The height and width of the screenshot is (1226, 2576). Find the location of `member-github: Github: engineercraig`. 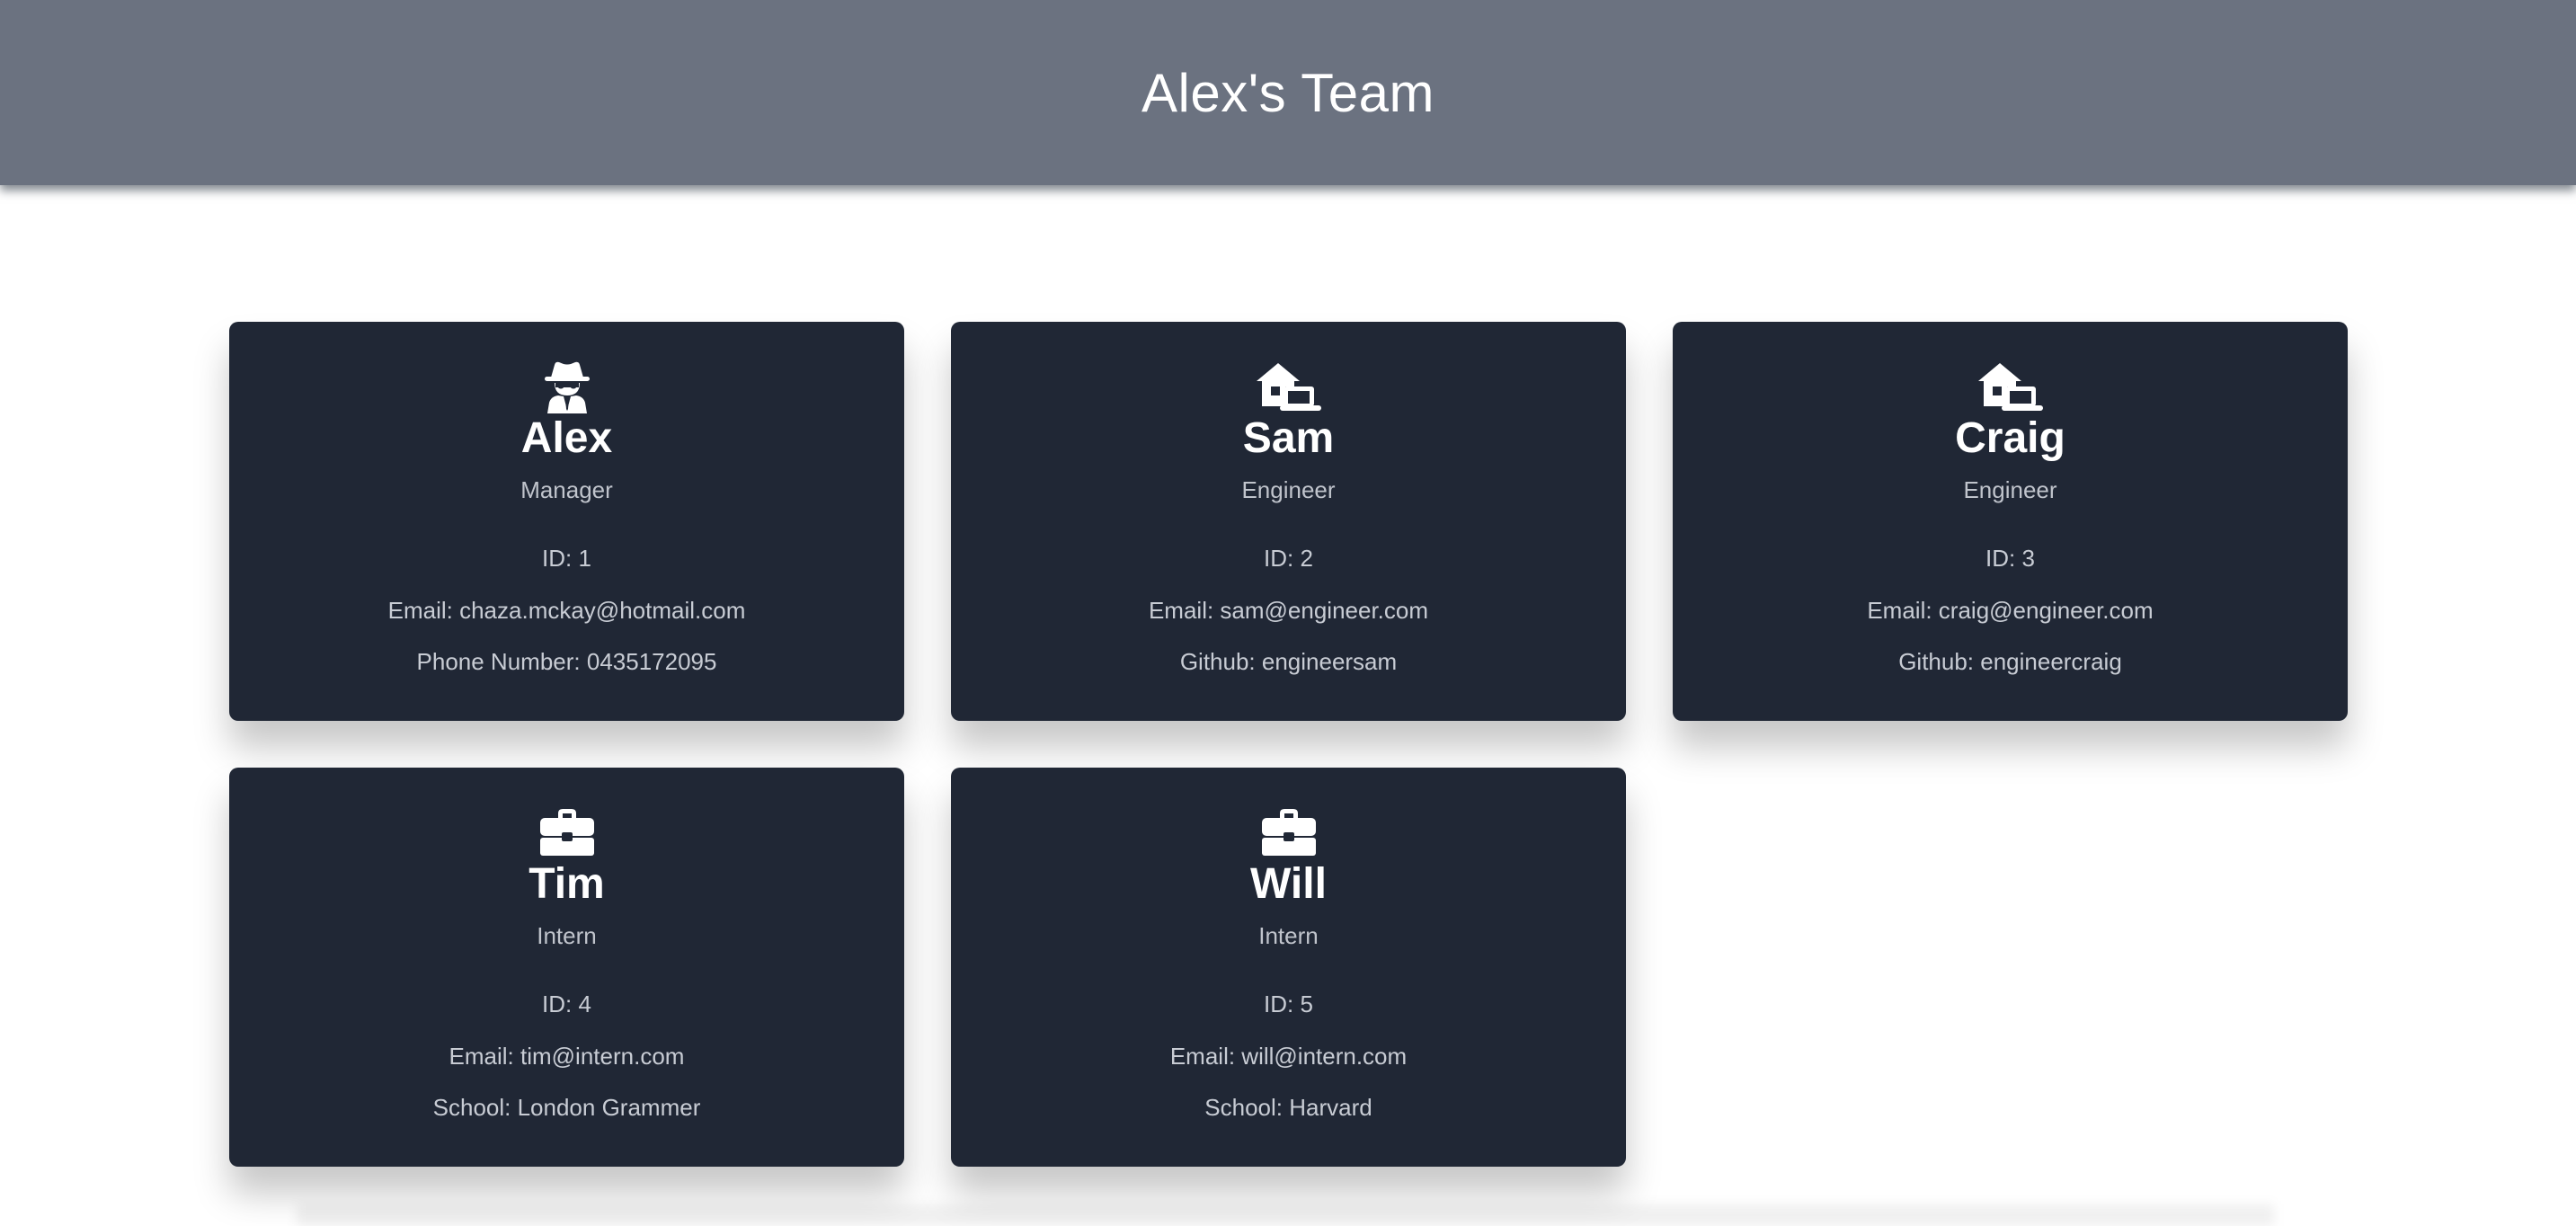

member-github: Github: engineercraig is located at coordinates (2010, 661).